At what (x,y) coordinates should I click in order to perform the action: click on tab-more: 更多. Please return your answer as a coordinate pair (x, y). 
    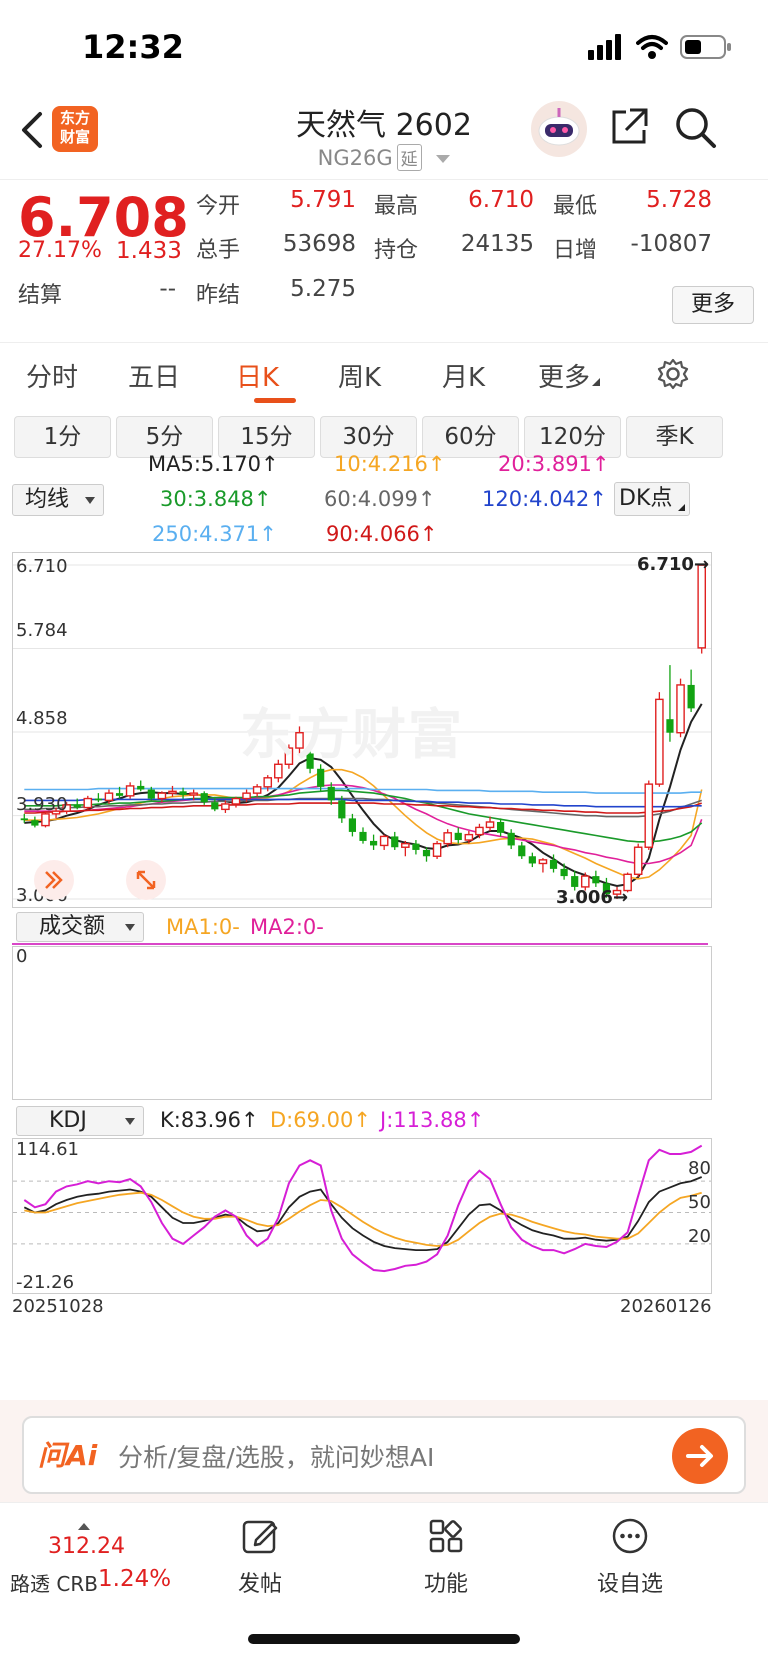
    Looking at the image, I should click on (569, 375).